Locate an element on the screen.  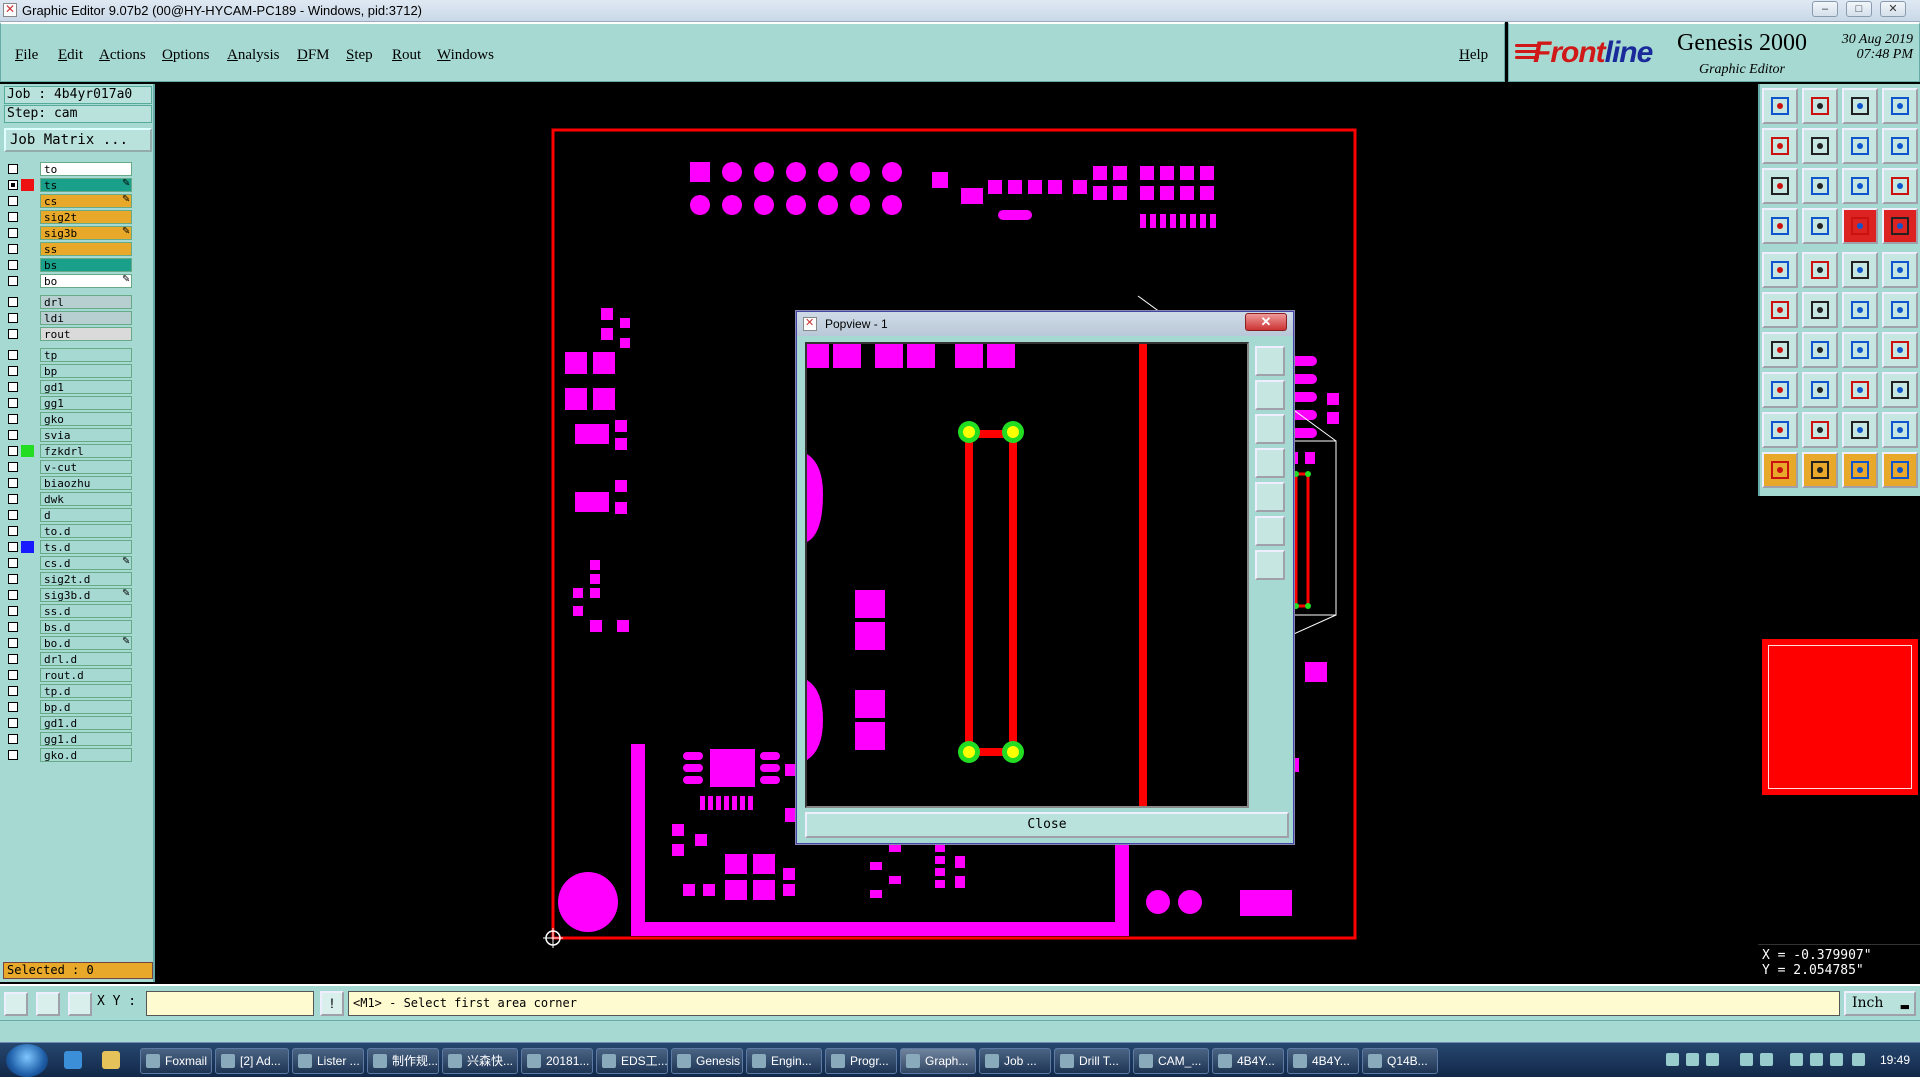
layer-row-gd1: gd1 is located at coordinates (70, 387).